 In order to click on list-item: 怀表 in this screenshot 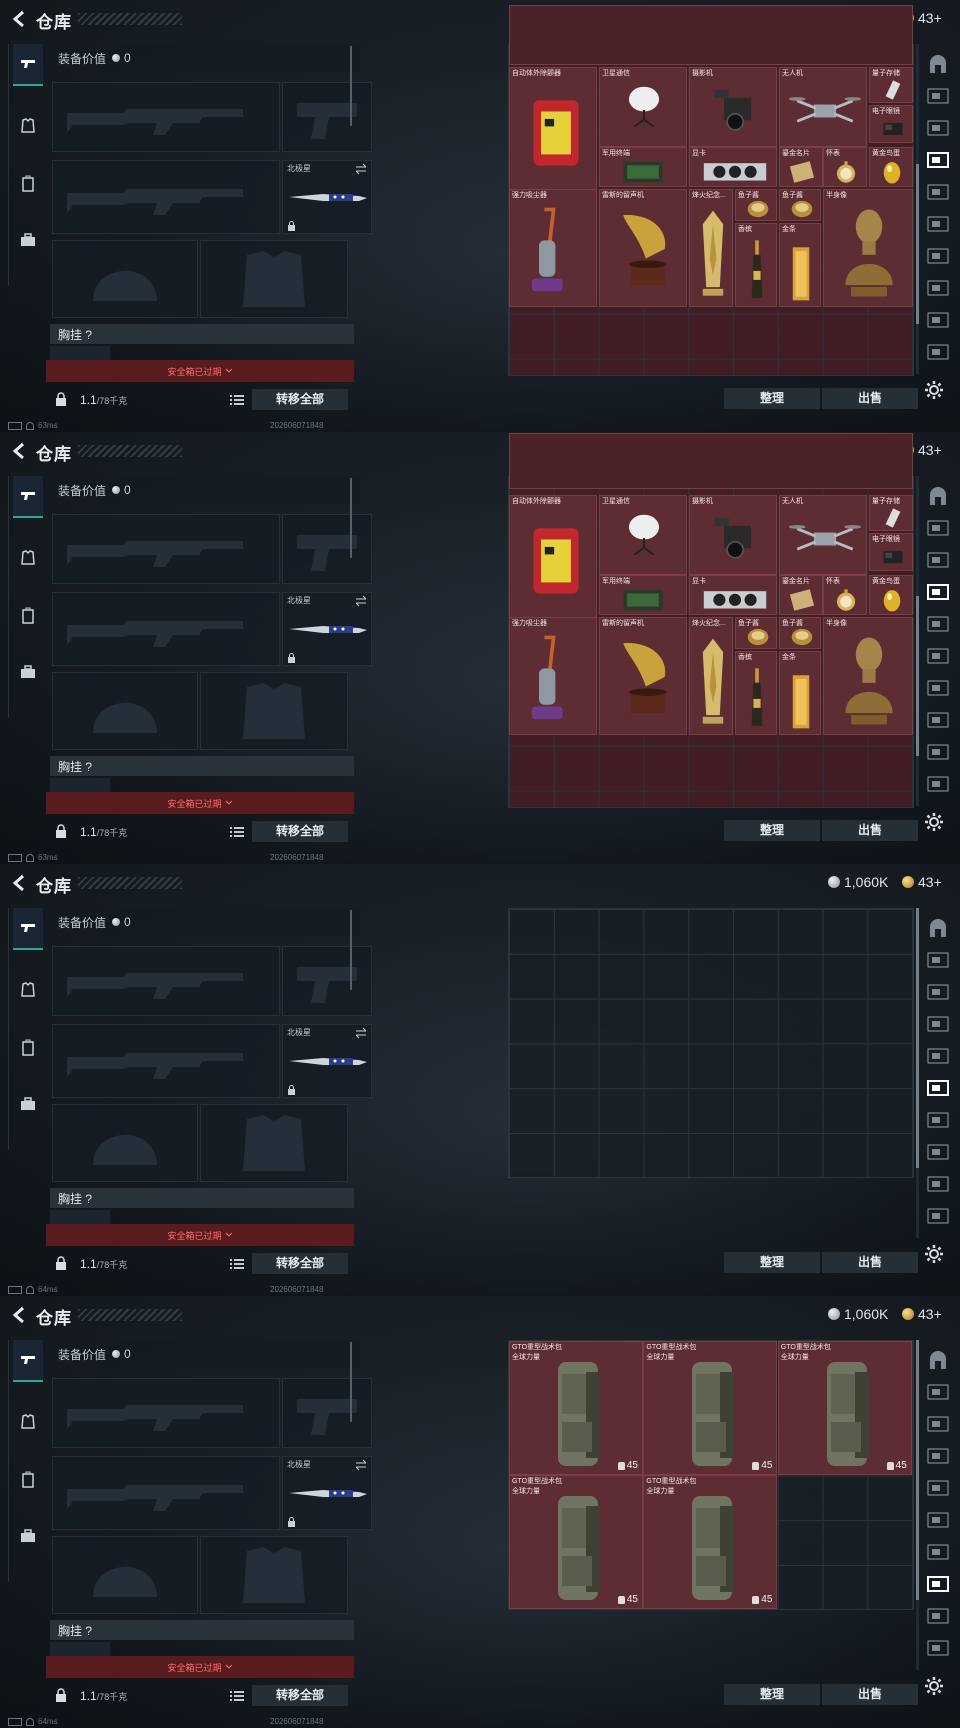, I will do `click(845, 595)`.